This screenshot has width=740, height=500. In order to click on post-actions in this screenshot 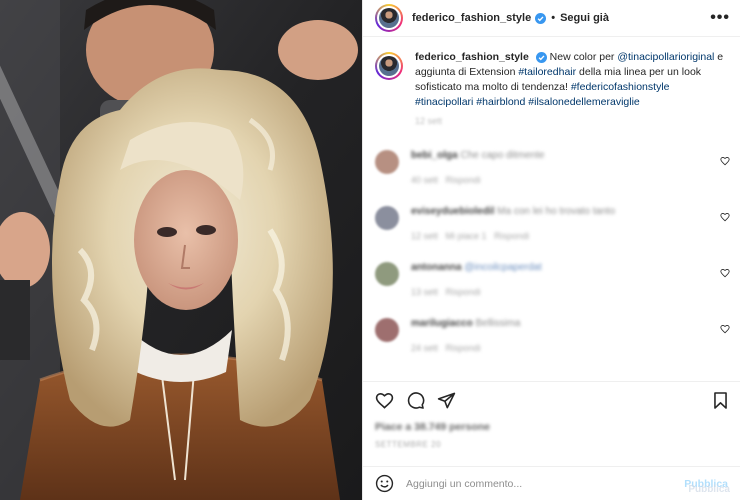, I will do `click(552, 400)`.